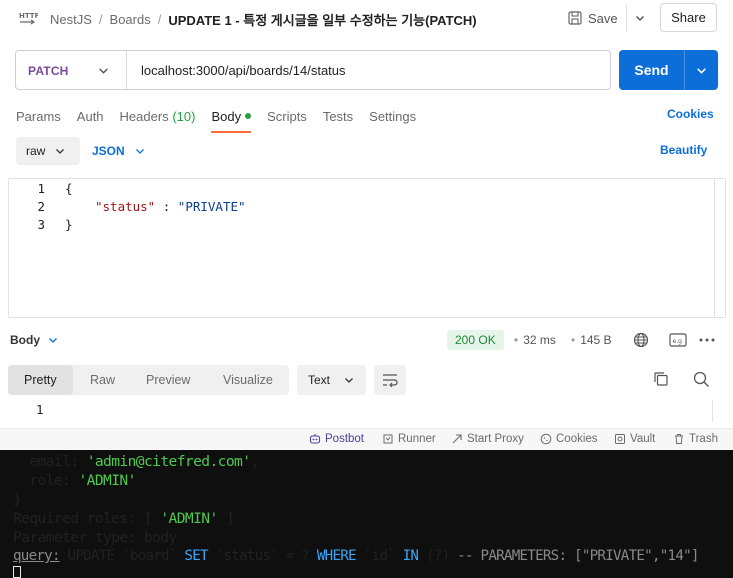  Describe the element at coordinates (248, 115) in the screenshot. I see `body-indicator-dot` at that location.